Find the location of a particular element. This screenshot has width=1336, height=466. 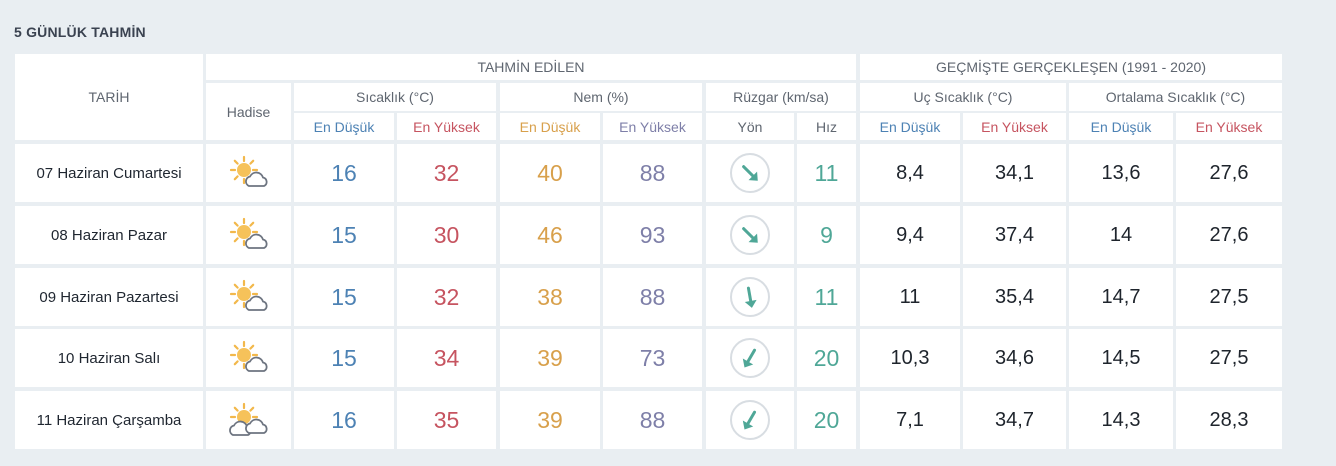

temp-high-cell: 34 is located at coordinates (446, 358).